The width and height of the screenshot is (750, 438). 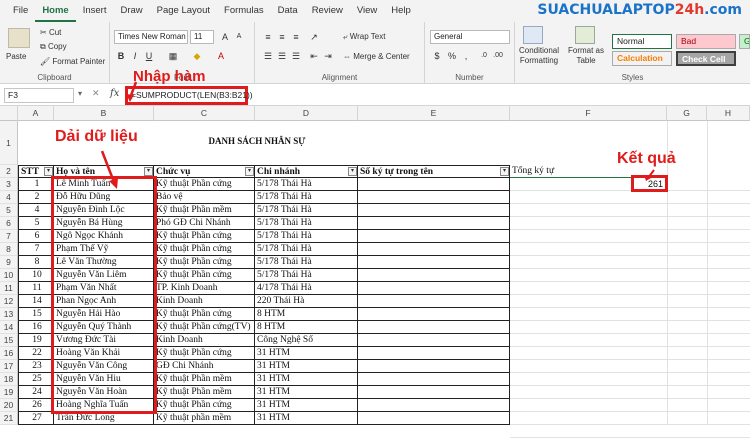 What do you see at coordinates (95, 11) in the screenshot?
I see `menu-insert: Insert` at bounding box center [95, 11].